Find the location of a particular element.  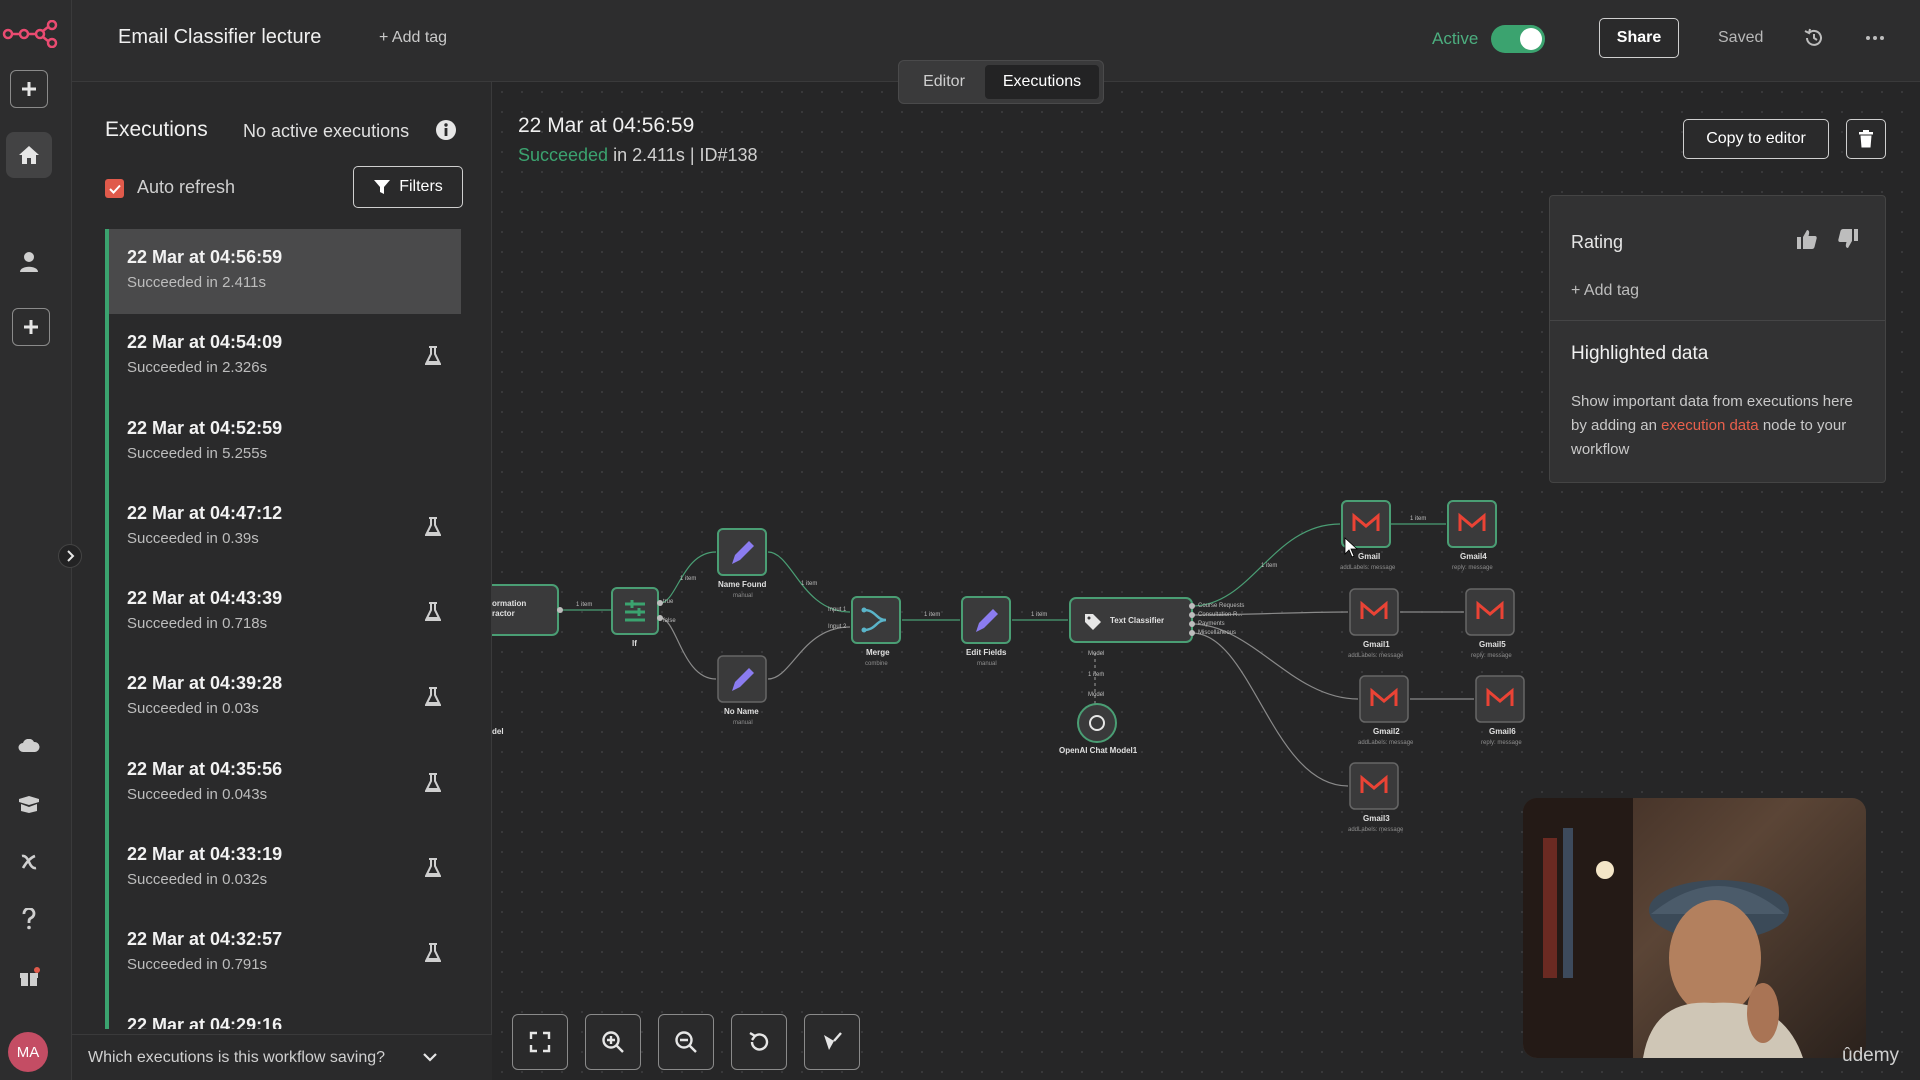

node-gmail6-label: Gmail6 is located at coordinates (1502, 731).